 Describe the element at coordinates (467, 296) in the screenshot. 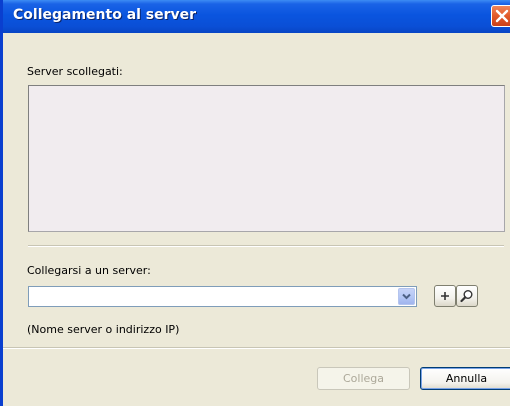

I see `search-server-button` at that location.